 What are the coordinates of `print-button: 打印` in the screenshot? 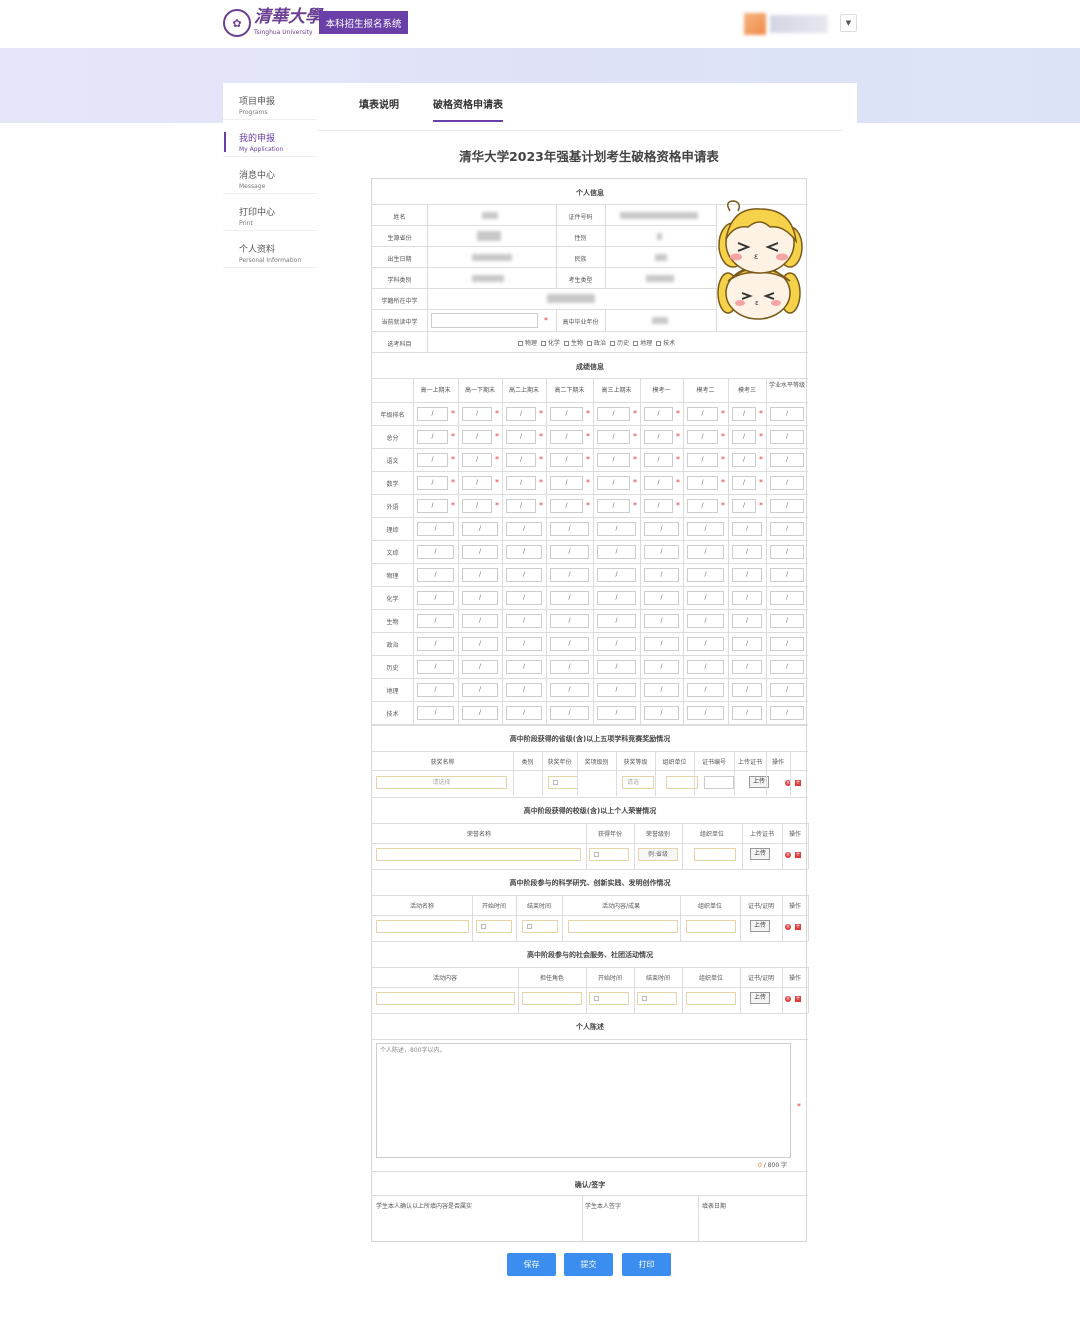 It's located at (646, 1264).